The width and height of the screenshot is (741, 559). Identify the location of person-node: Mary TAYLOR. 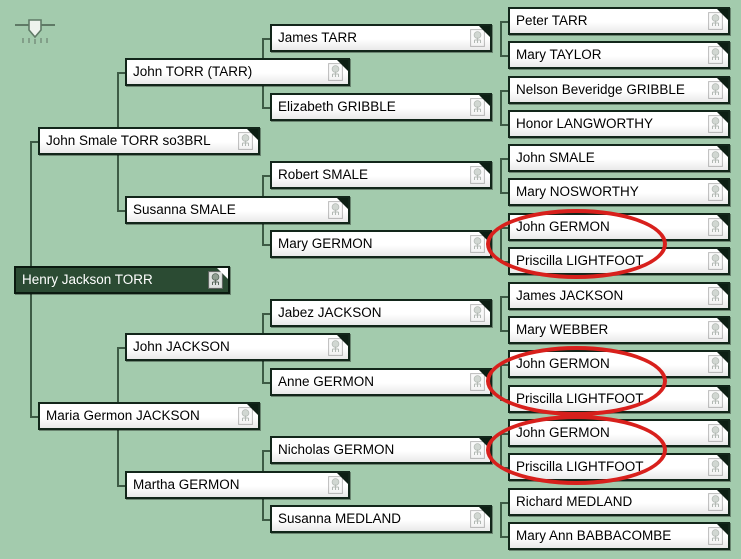
(619, 55).